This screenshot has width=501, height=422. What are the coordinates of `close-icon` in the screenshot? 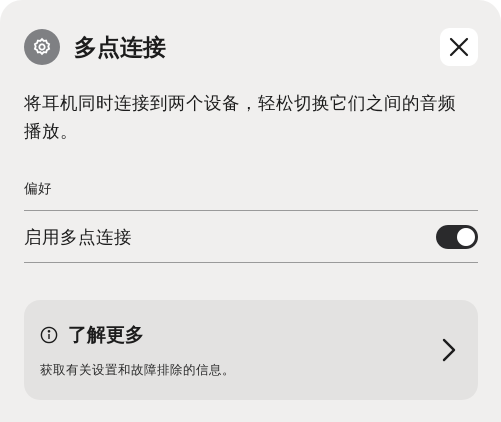 It's located at (459, 47).